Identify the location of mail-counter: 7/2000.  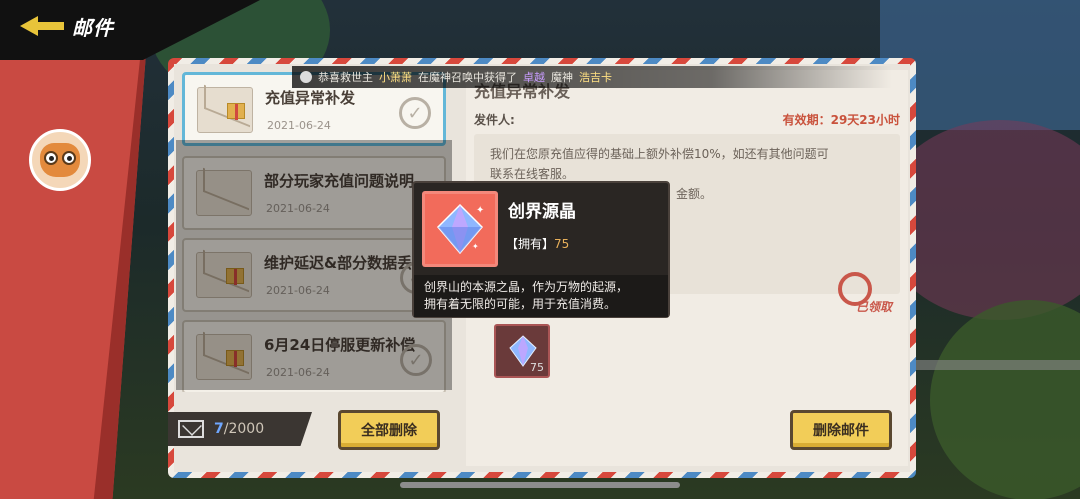
(240, 429).